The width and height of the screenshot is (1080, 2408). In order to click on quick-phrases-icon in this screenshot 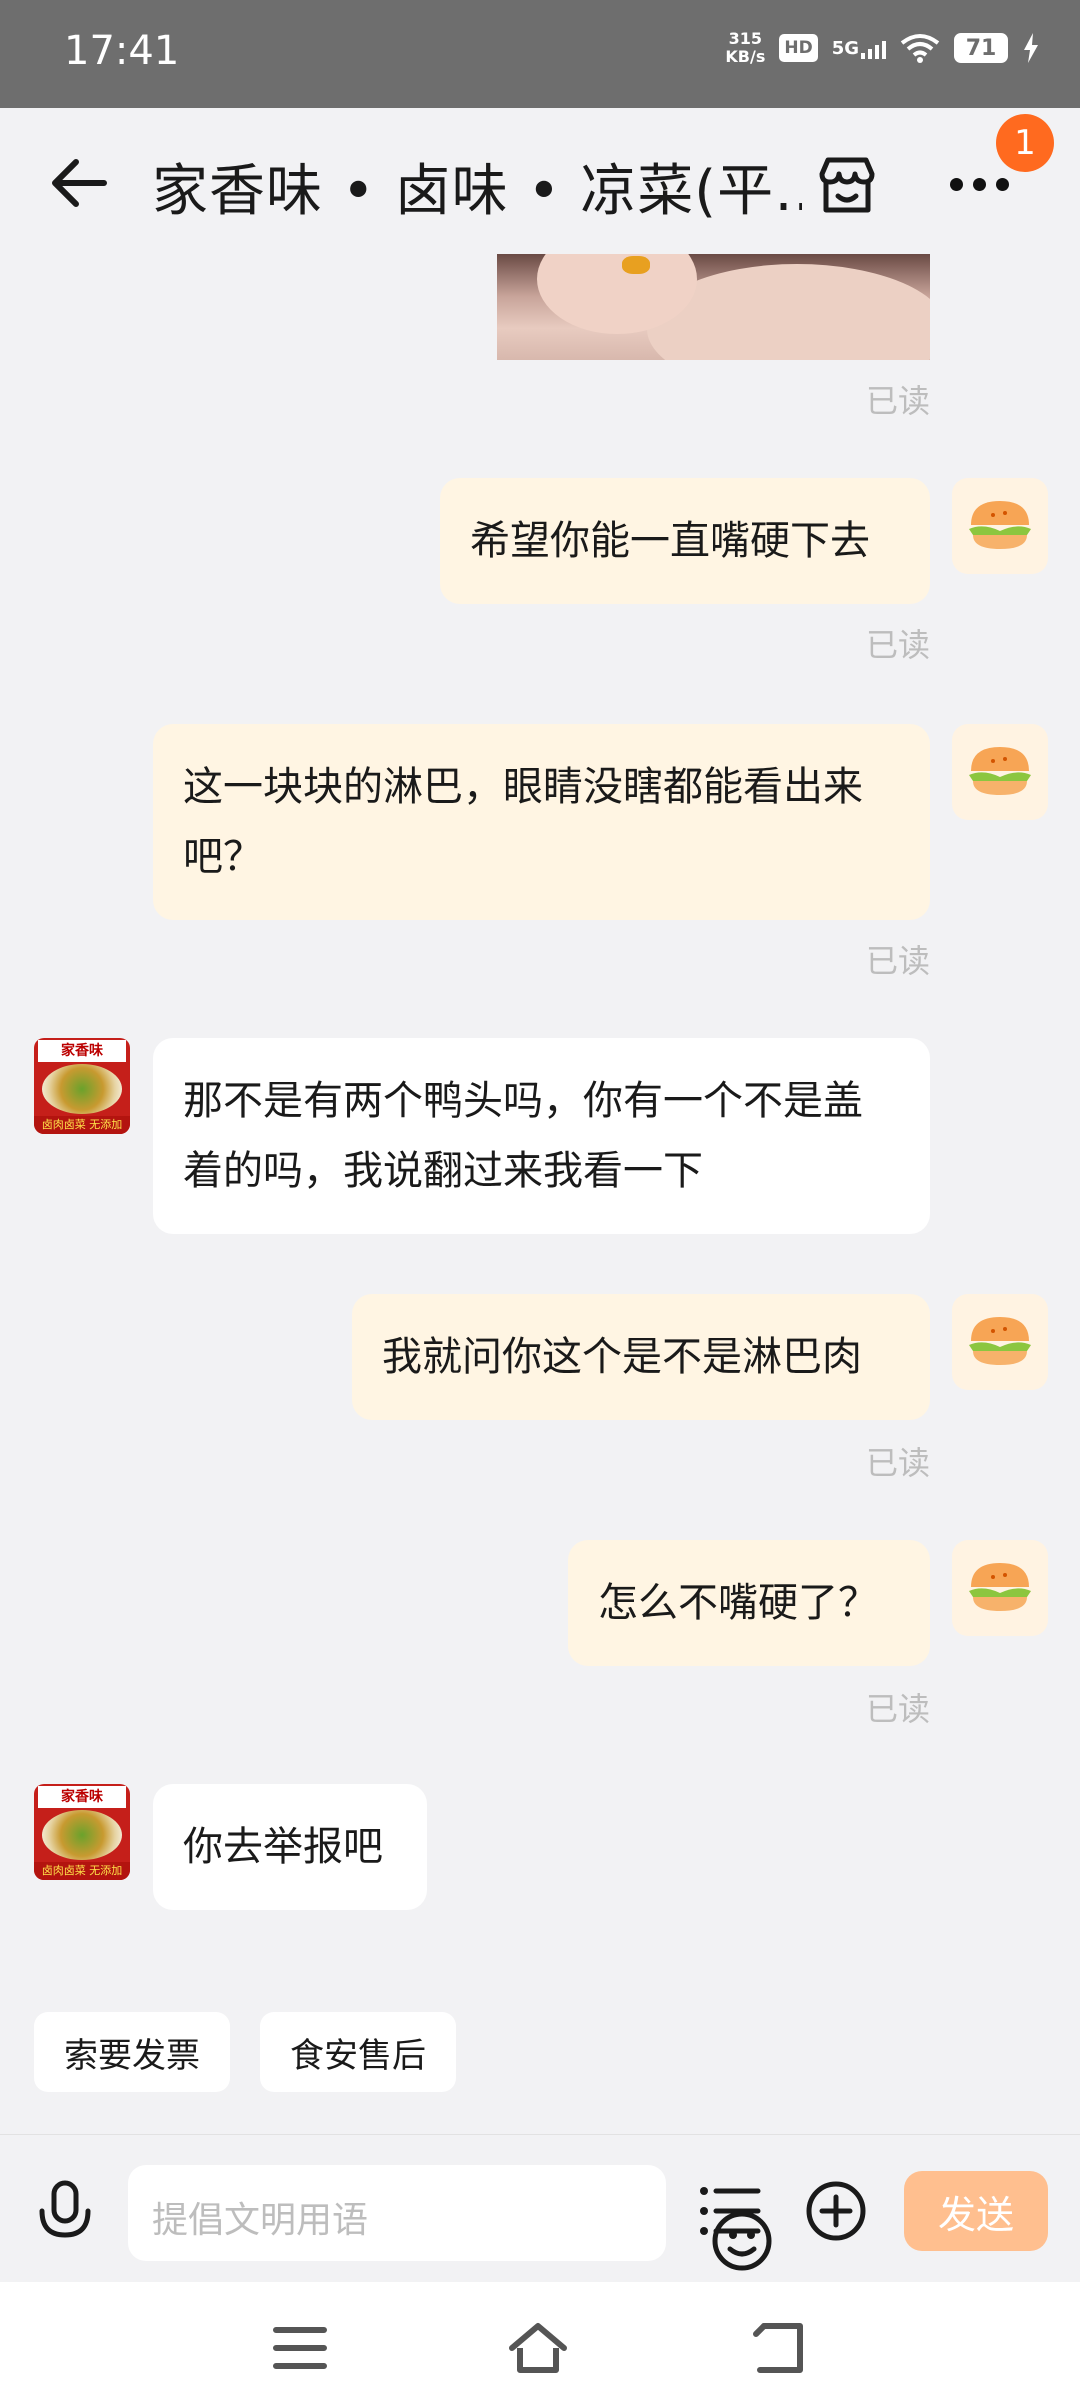, I will do `click(730, 2211)`.